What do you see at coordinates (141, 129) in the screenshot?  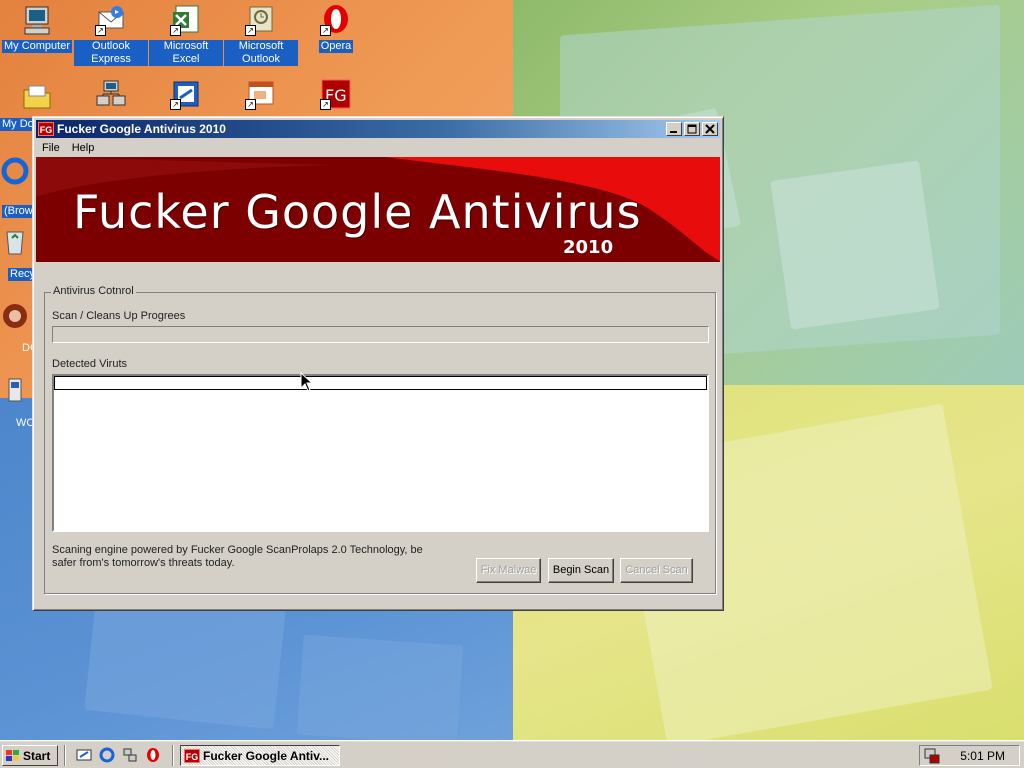 I see `window-title: Fucker Google Antivirus 2010` at bounding box center [141, 129].